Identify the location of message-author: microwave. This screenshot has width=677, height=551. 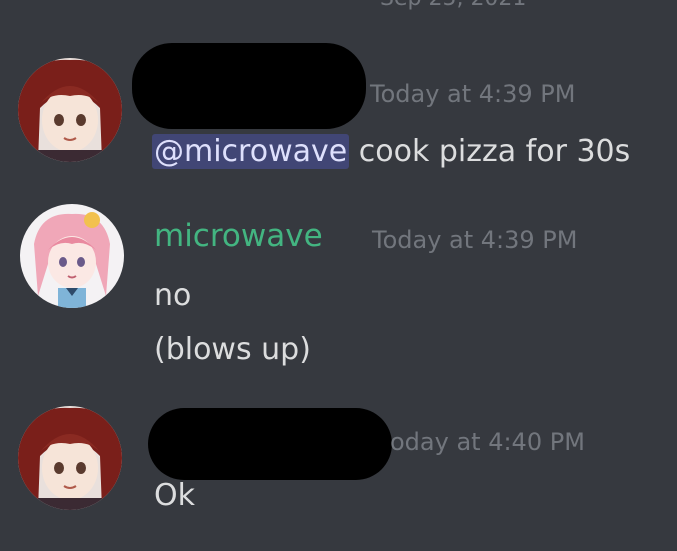
(238, 236).